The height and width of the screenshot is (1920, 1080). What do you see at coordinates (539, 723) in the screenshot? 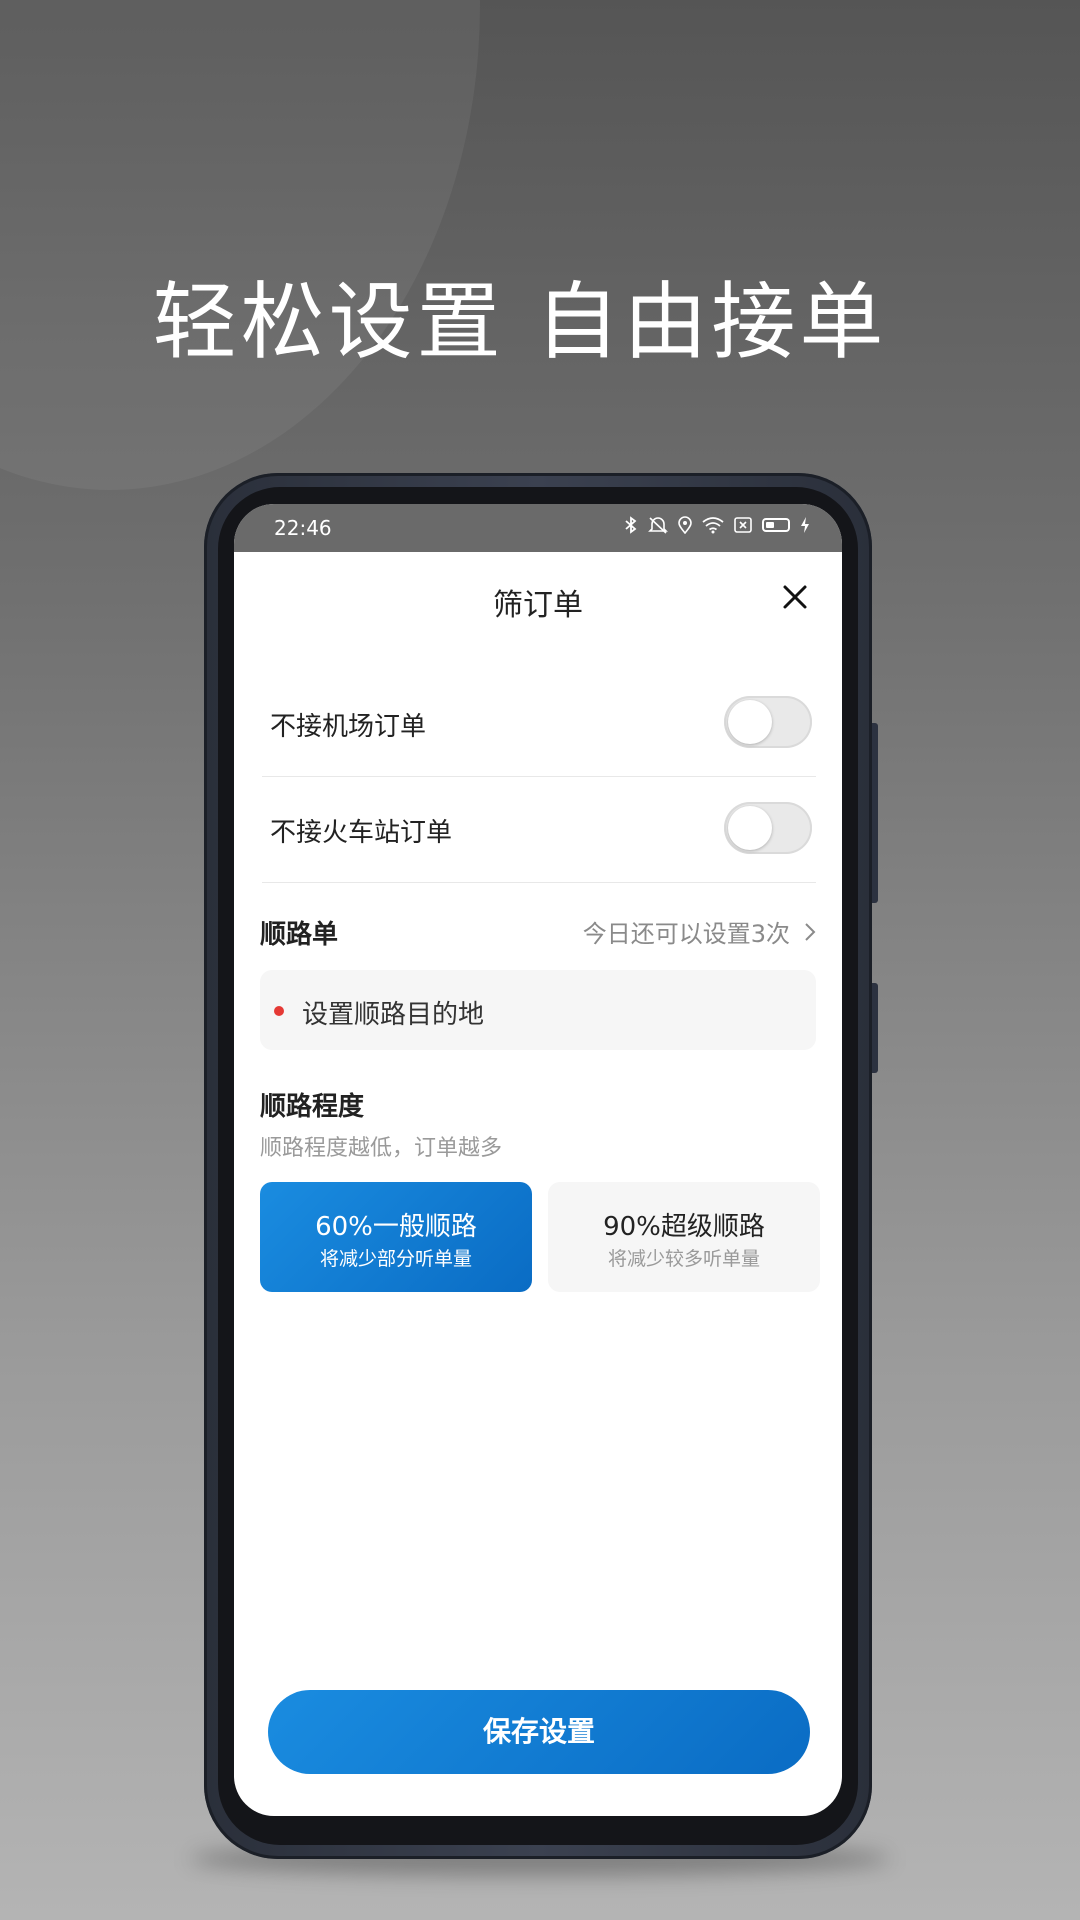
I see `airport-order-row: 不接机场订单` at bounding box center [539, 723].